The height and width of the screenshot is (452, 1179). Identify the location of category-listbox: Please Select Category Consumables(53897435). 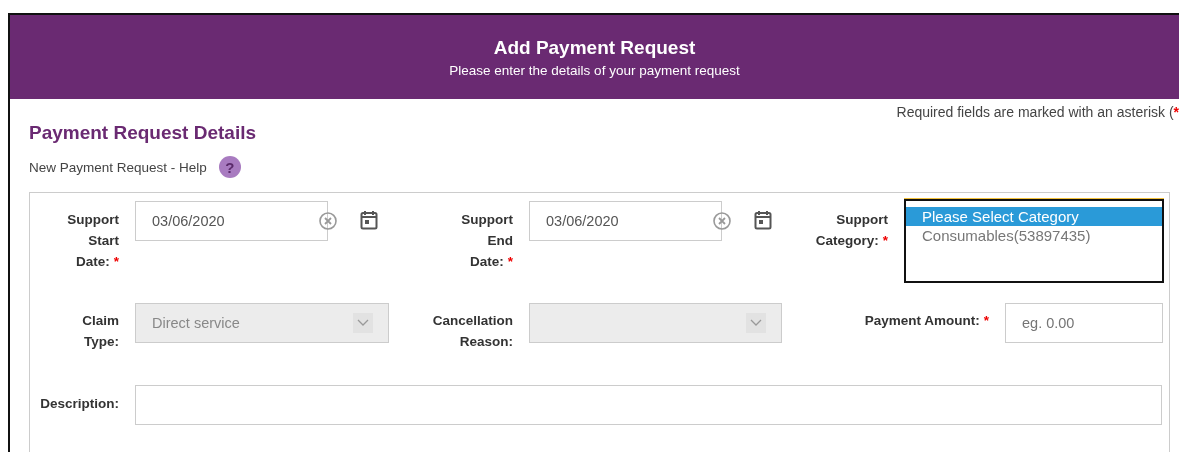
(1034, 241).